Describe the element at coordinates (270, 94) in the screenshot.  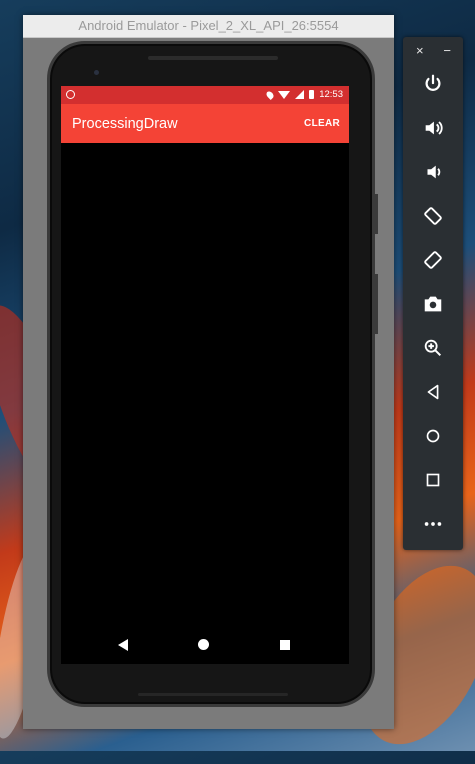
I see `location-icon` at that location.